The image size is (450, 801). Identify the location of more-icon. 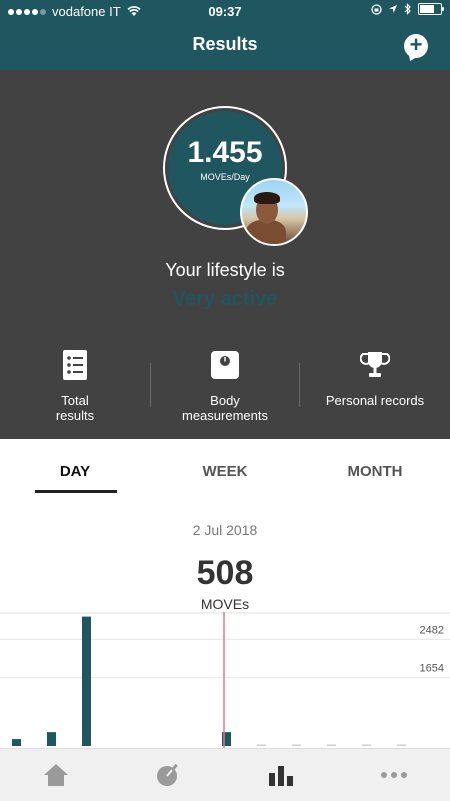
(394, 775).